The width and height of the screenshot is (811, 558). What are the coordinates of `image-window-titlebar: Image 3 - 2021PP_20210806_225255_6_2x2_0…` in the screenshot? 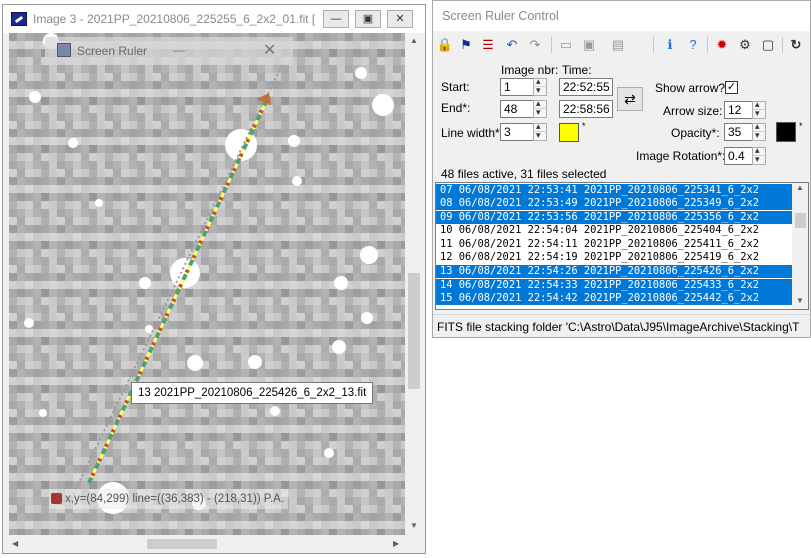 It's located at (214, 19).